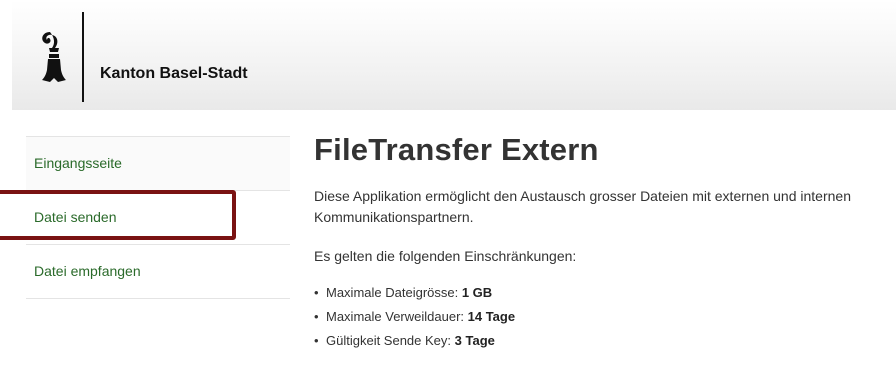 The height and width of the screenshot is (385, 896). Describe the element at coordinates (599, 293) in the screenshot. I see `list-item: Maximale Dateigrösse: 1 GB` at that location.